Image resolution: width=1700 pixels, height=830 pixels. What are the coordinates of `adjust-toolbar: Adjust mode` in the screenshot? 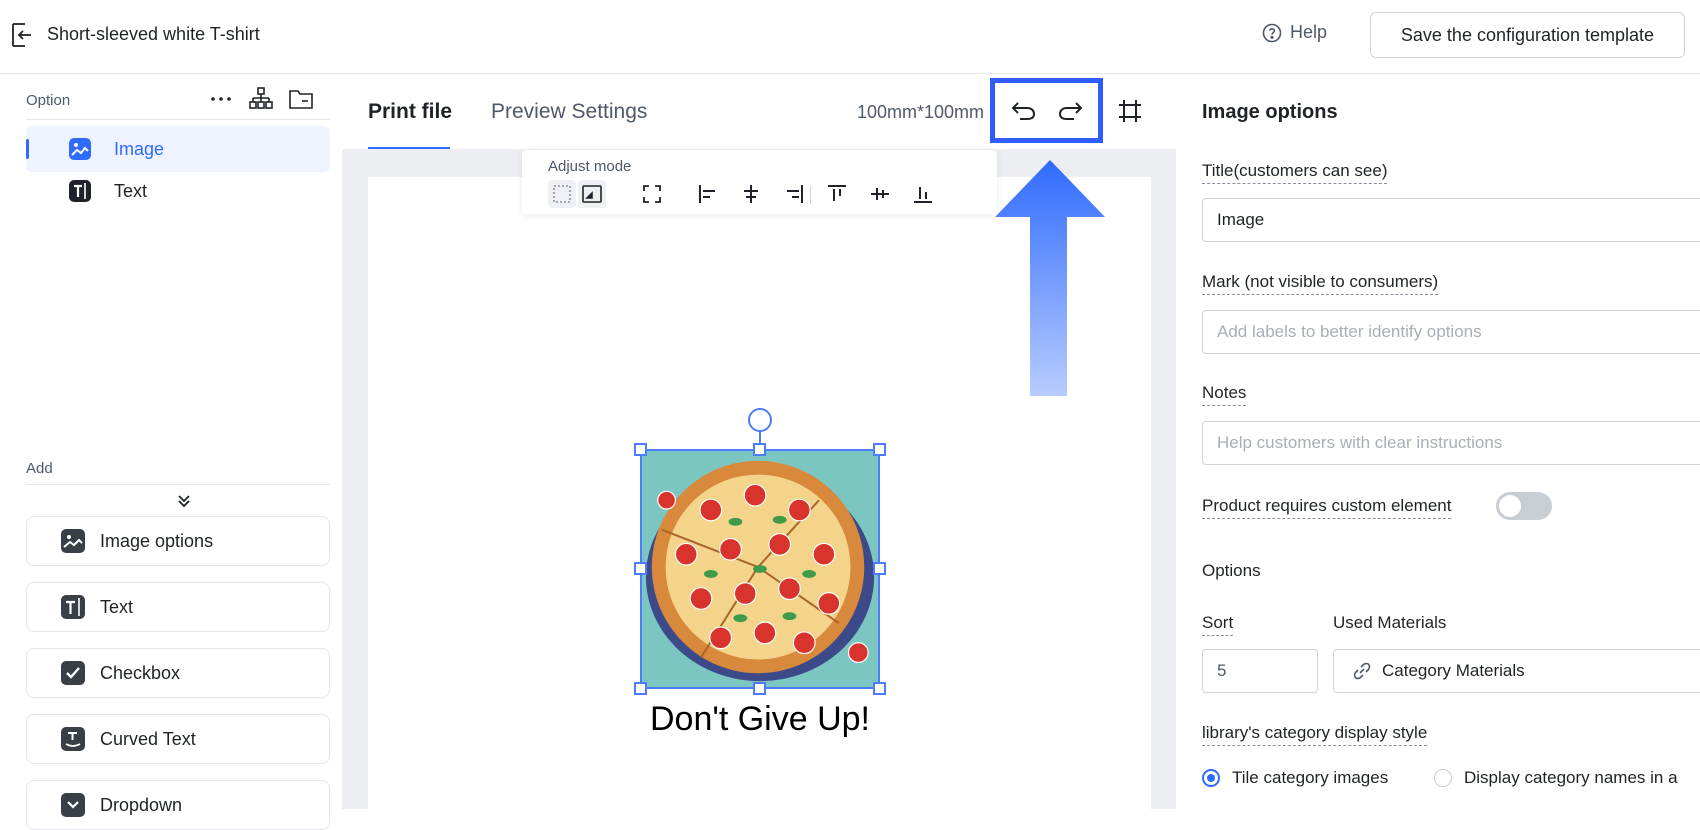 It's located at (759, 182).